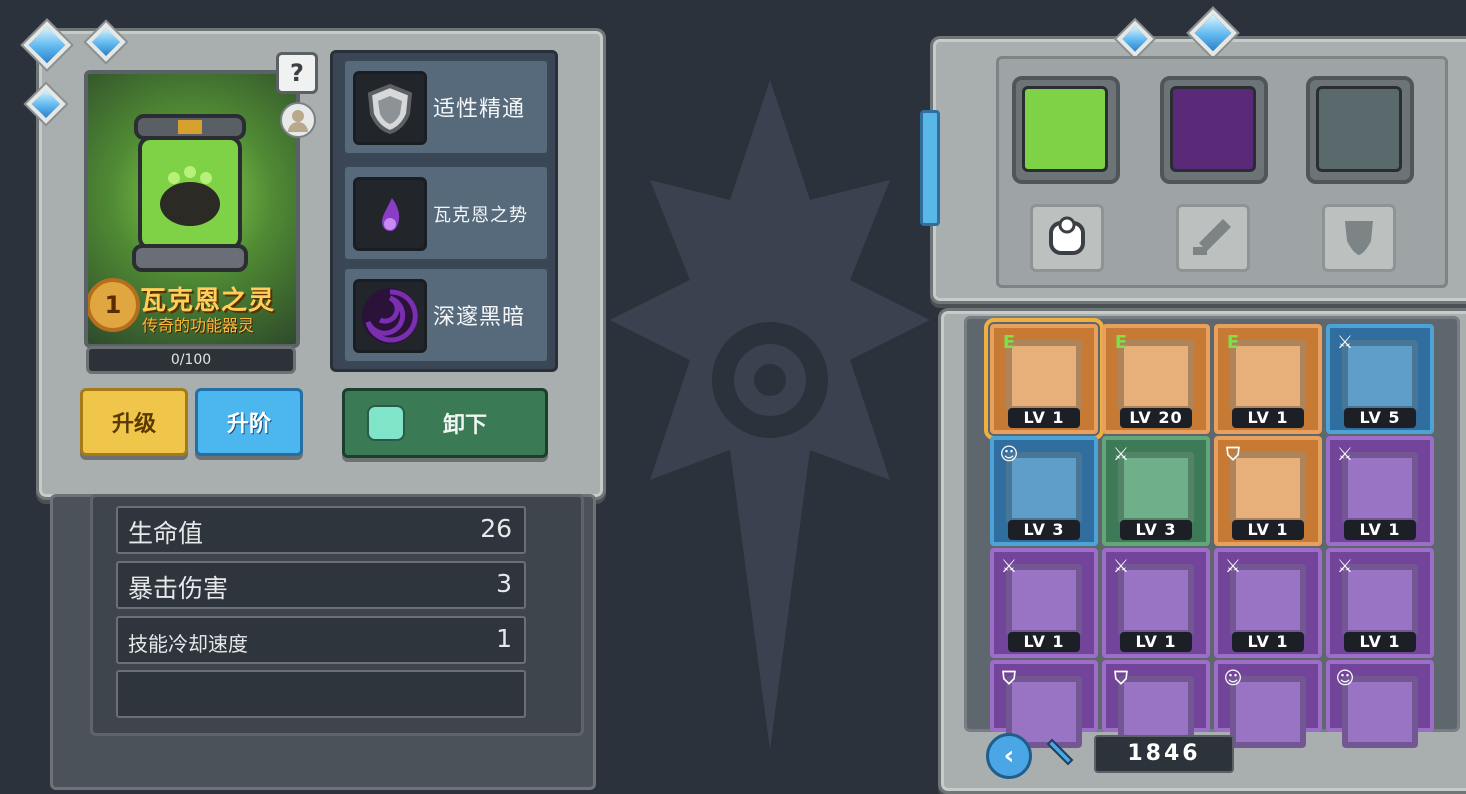 The image size is (1466, 794). I want to click on stat-label: 技能冷却速度, so click(188, 644).